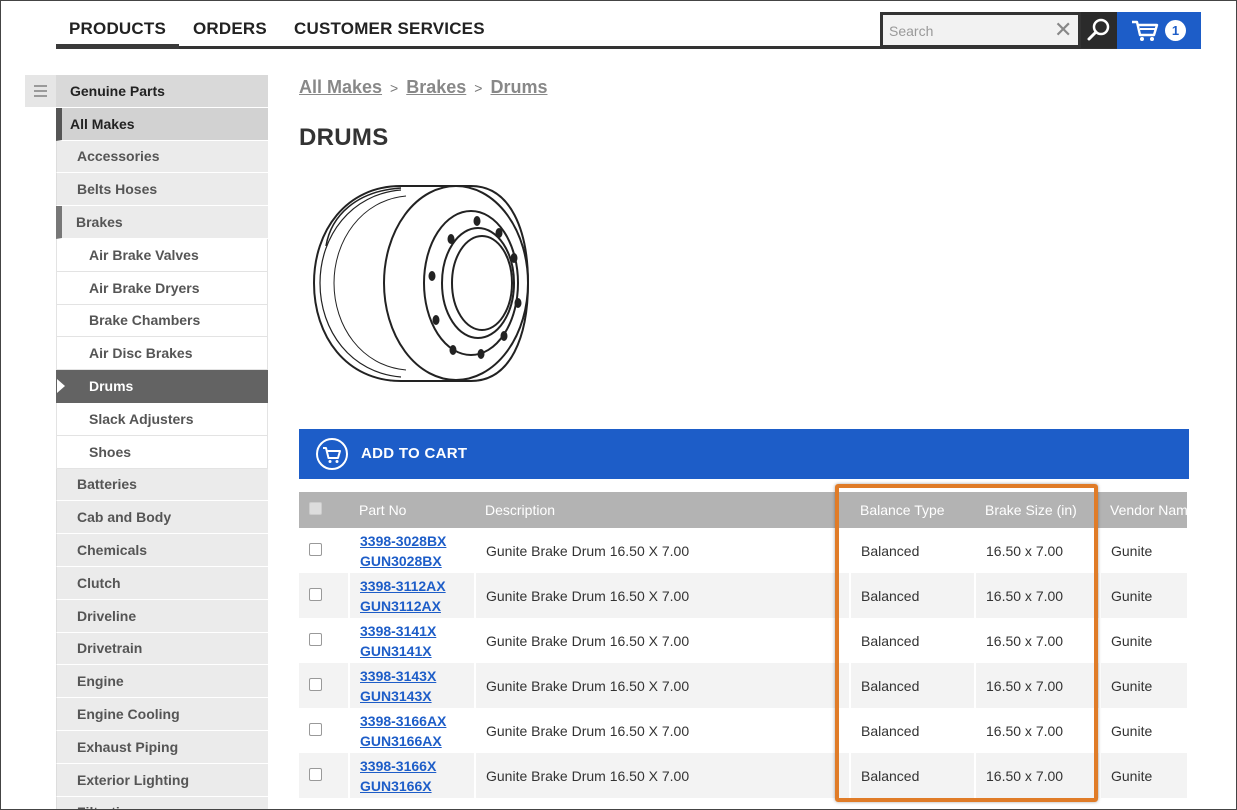 Image resolution: width=1237 pixels, height=810 pixels. I want to click on tab-customer-services: CUSTOMER SERVICES, so click(389, 29).